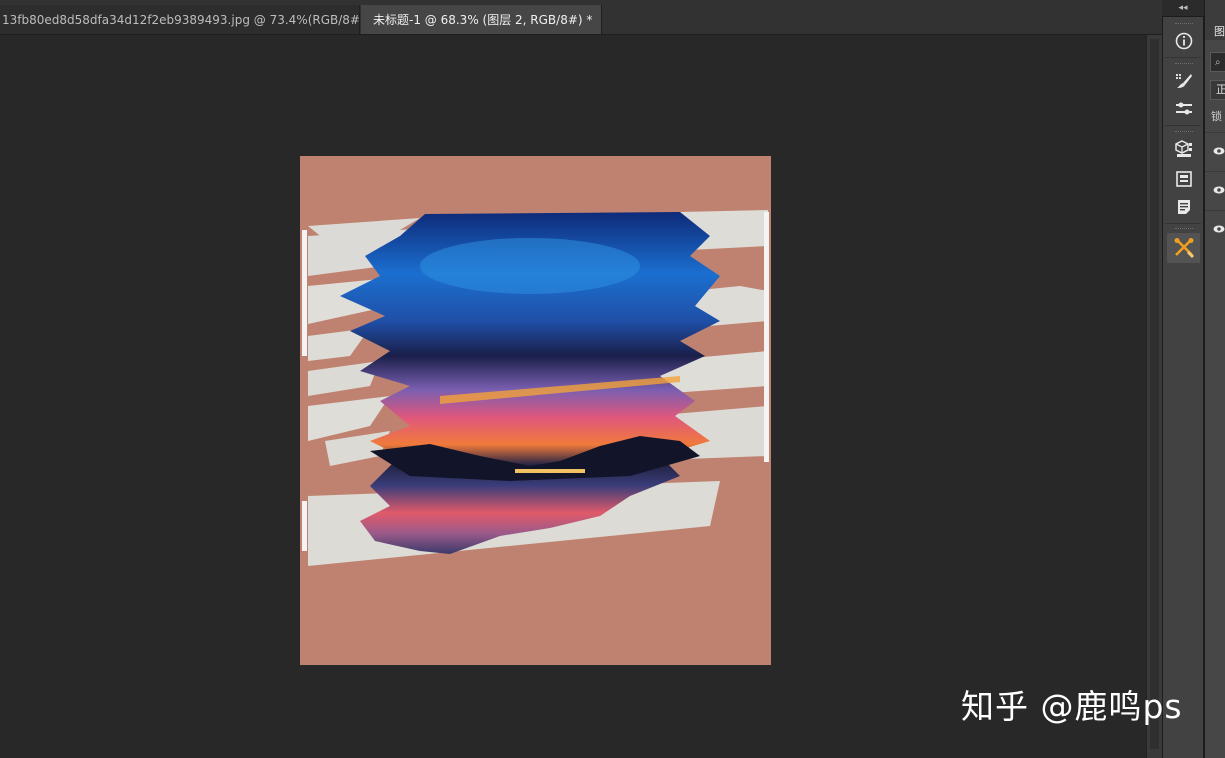 This screenshot has width=1225, height=758. I want to click on vertical-scrollbar, so click(1154, 396).